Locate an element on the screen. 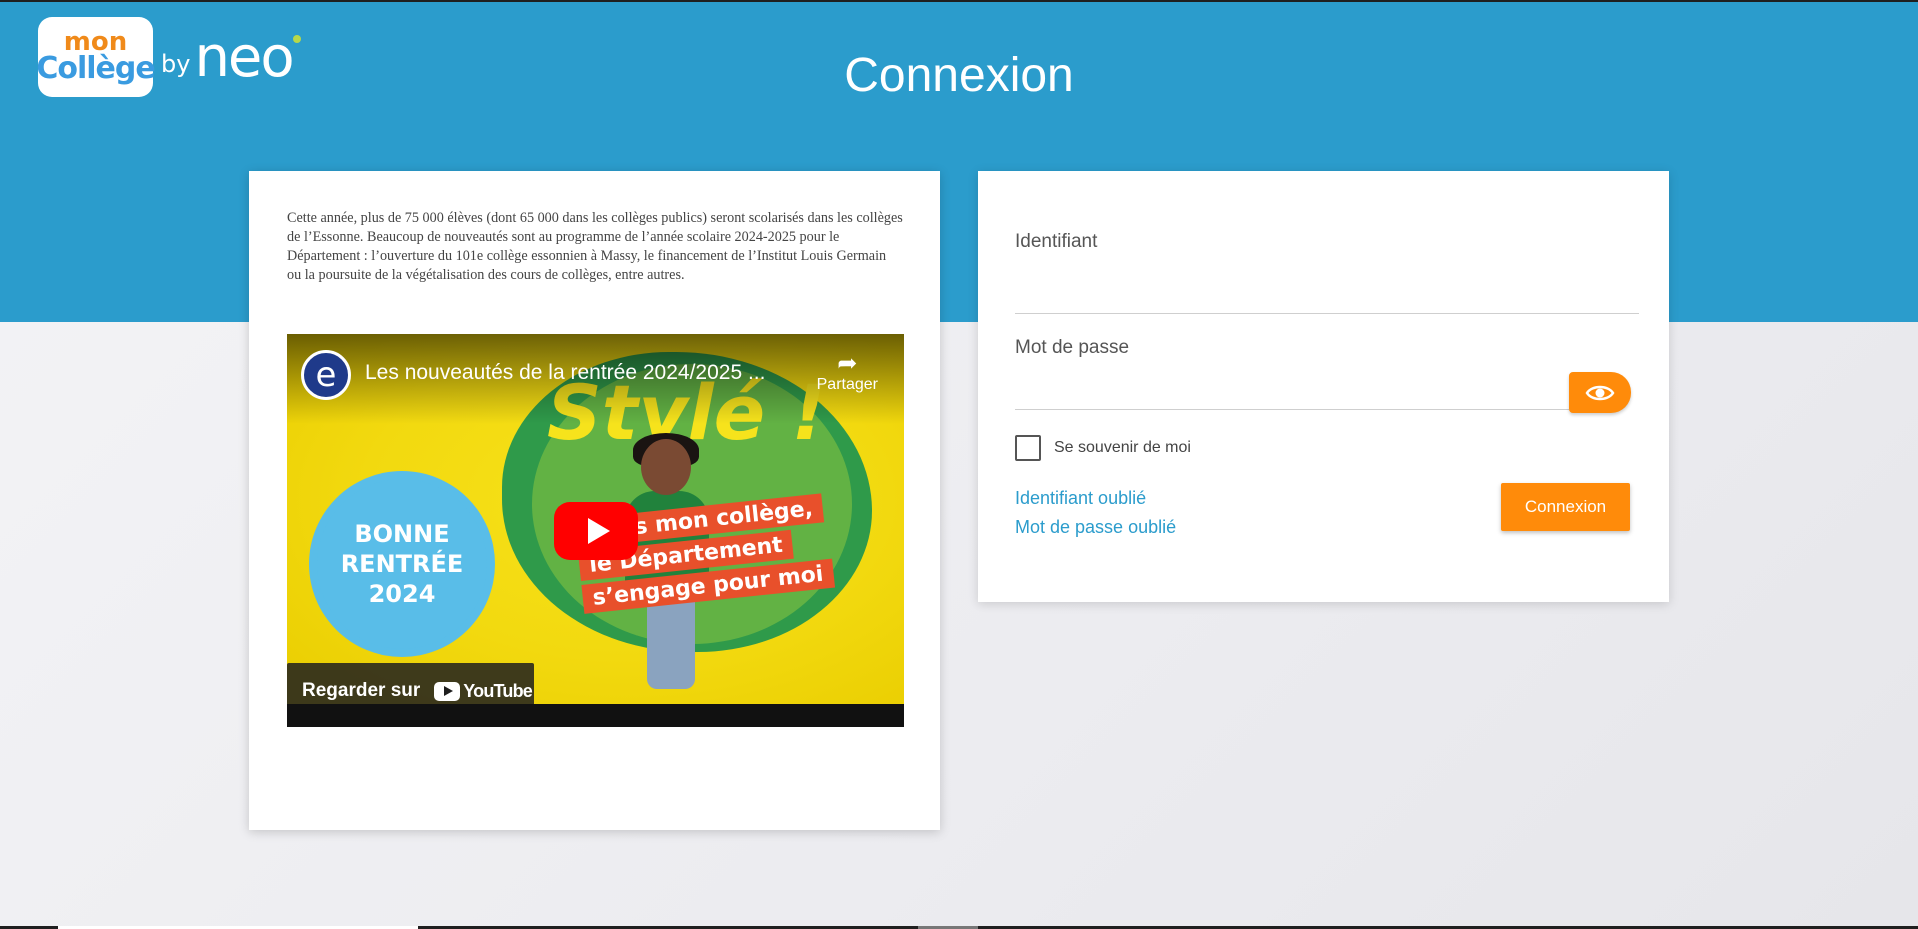 The width and height of the screenshot is (1918, 929). youtube-logo: YouTube is located at coordinates (483, 691).